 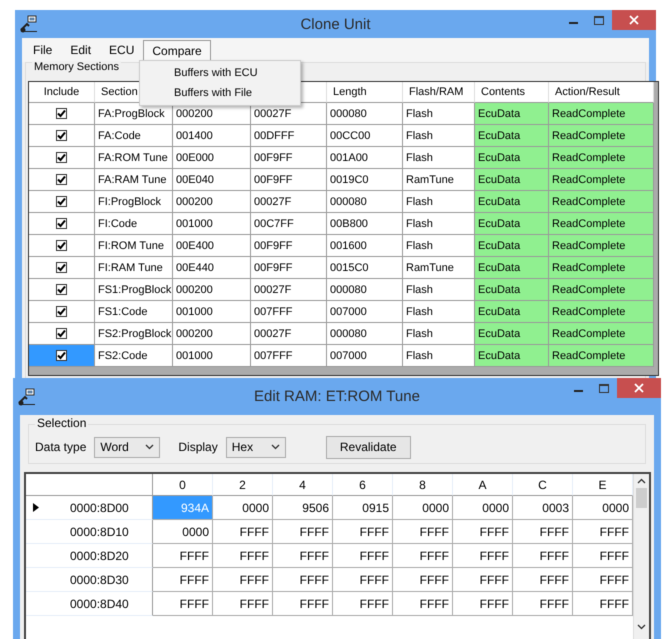 I want to click on column-header: Length, so click(x=365, y=92).